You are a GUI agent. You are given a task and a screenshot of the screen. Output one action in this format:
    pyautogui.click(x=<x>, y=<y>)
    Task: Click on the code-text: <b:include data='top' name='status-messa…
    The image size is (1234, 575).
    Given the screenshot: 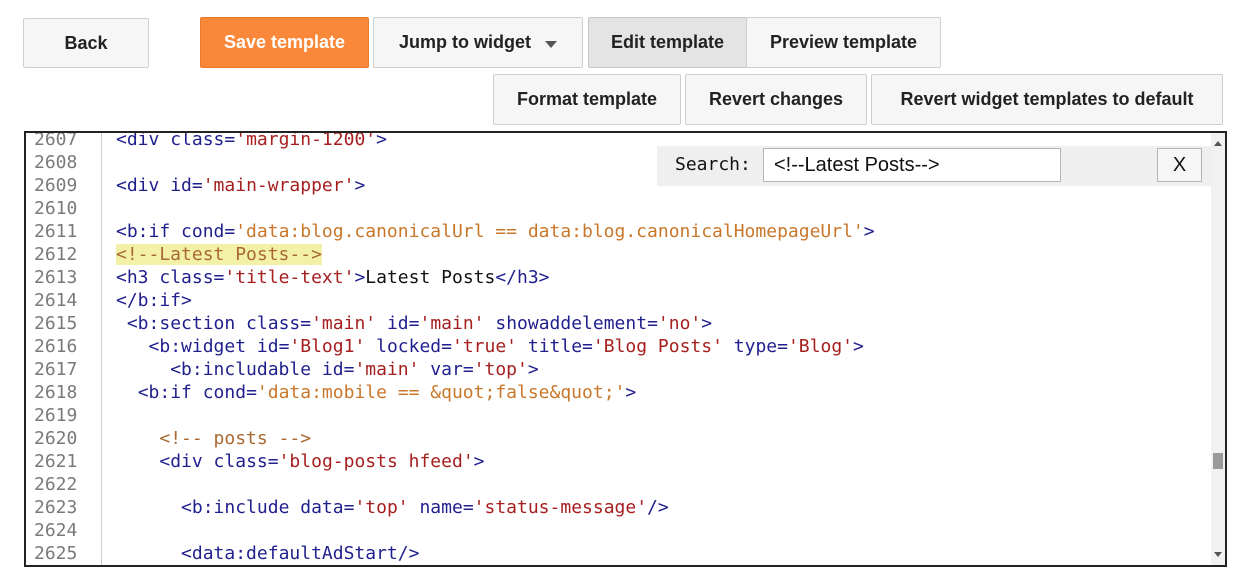 What is the action you would take?
    pyautogui.click(x=392, y=507)
    